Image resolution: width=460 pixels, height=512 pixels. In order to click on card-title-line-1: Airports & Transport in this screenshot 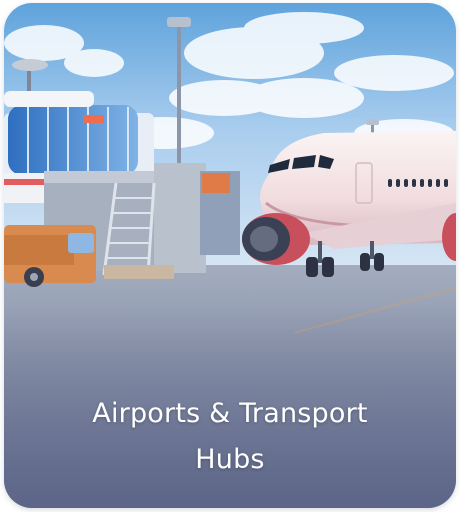, I will do `click(230, 413)`.